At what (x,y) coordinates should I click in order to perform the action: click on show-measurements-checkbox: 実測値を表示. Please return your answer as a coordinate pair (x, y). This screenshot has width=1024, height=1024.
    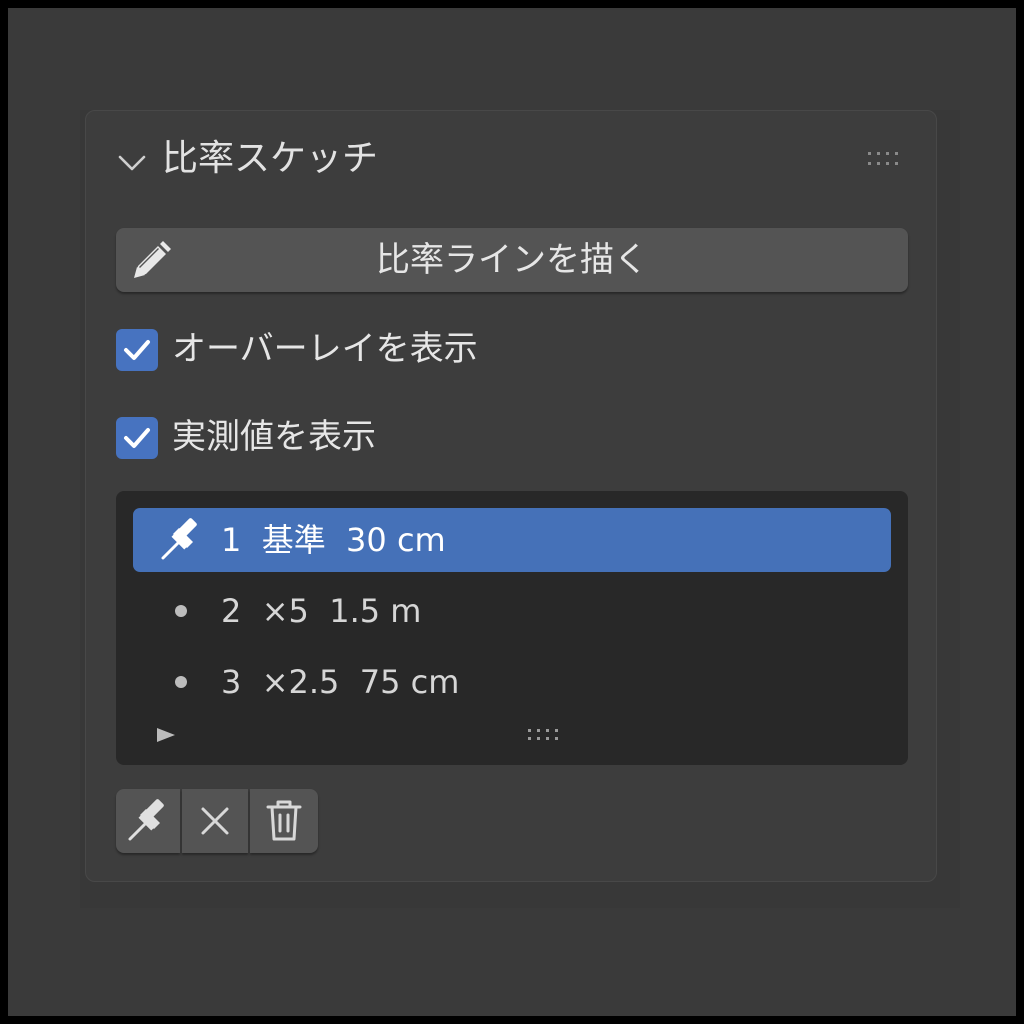
    Looking at the image, I should click on (276, 437).